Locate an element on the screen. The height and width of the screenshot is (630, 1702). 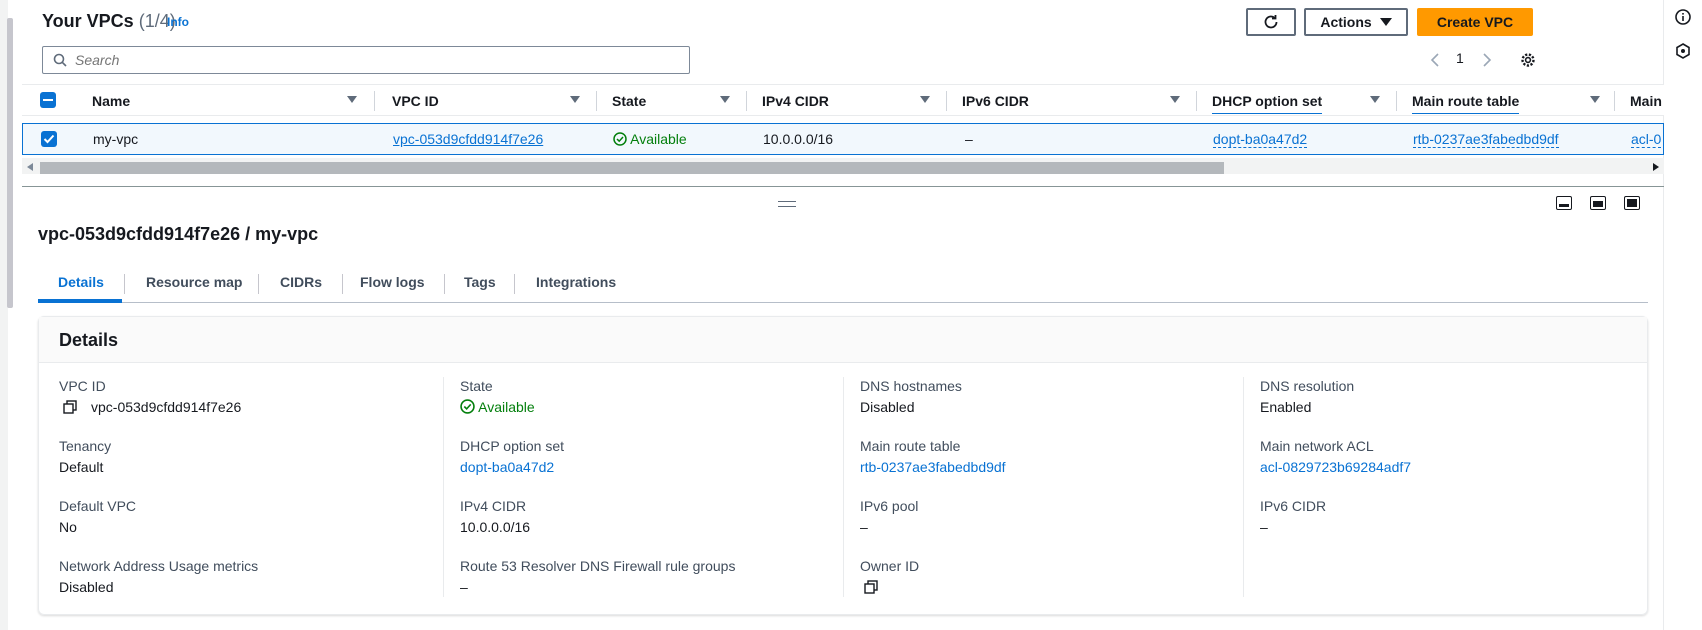
owner-id-label: Owner ID is located at coordinates (890, 566).